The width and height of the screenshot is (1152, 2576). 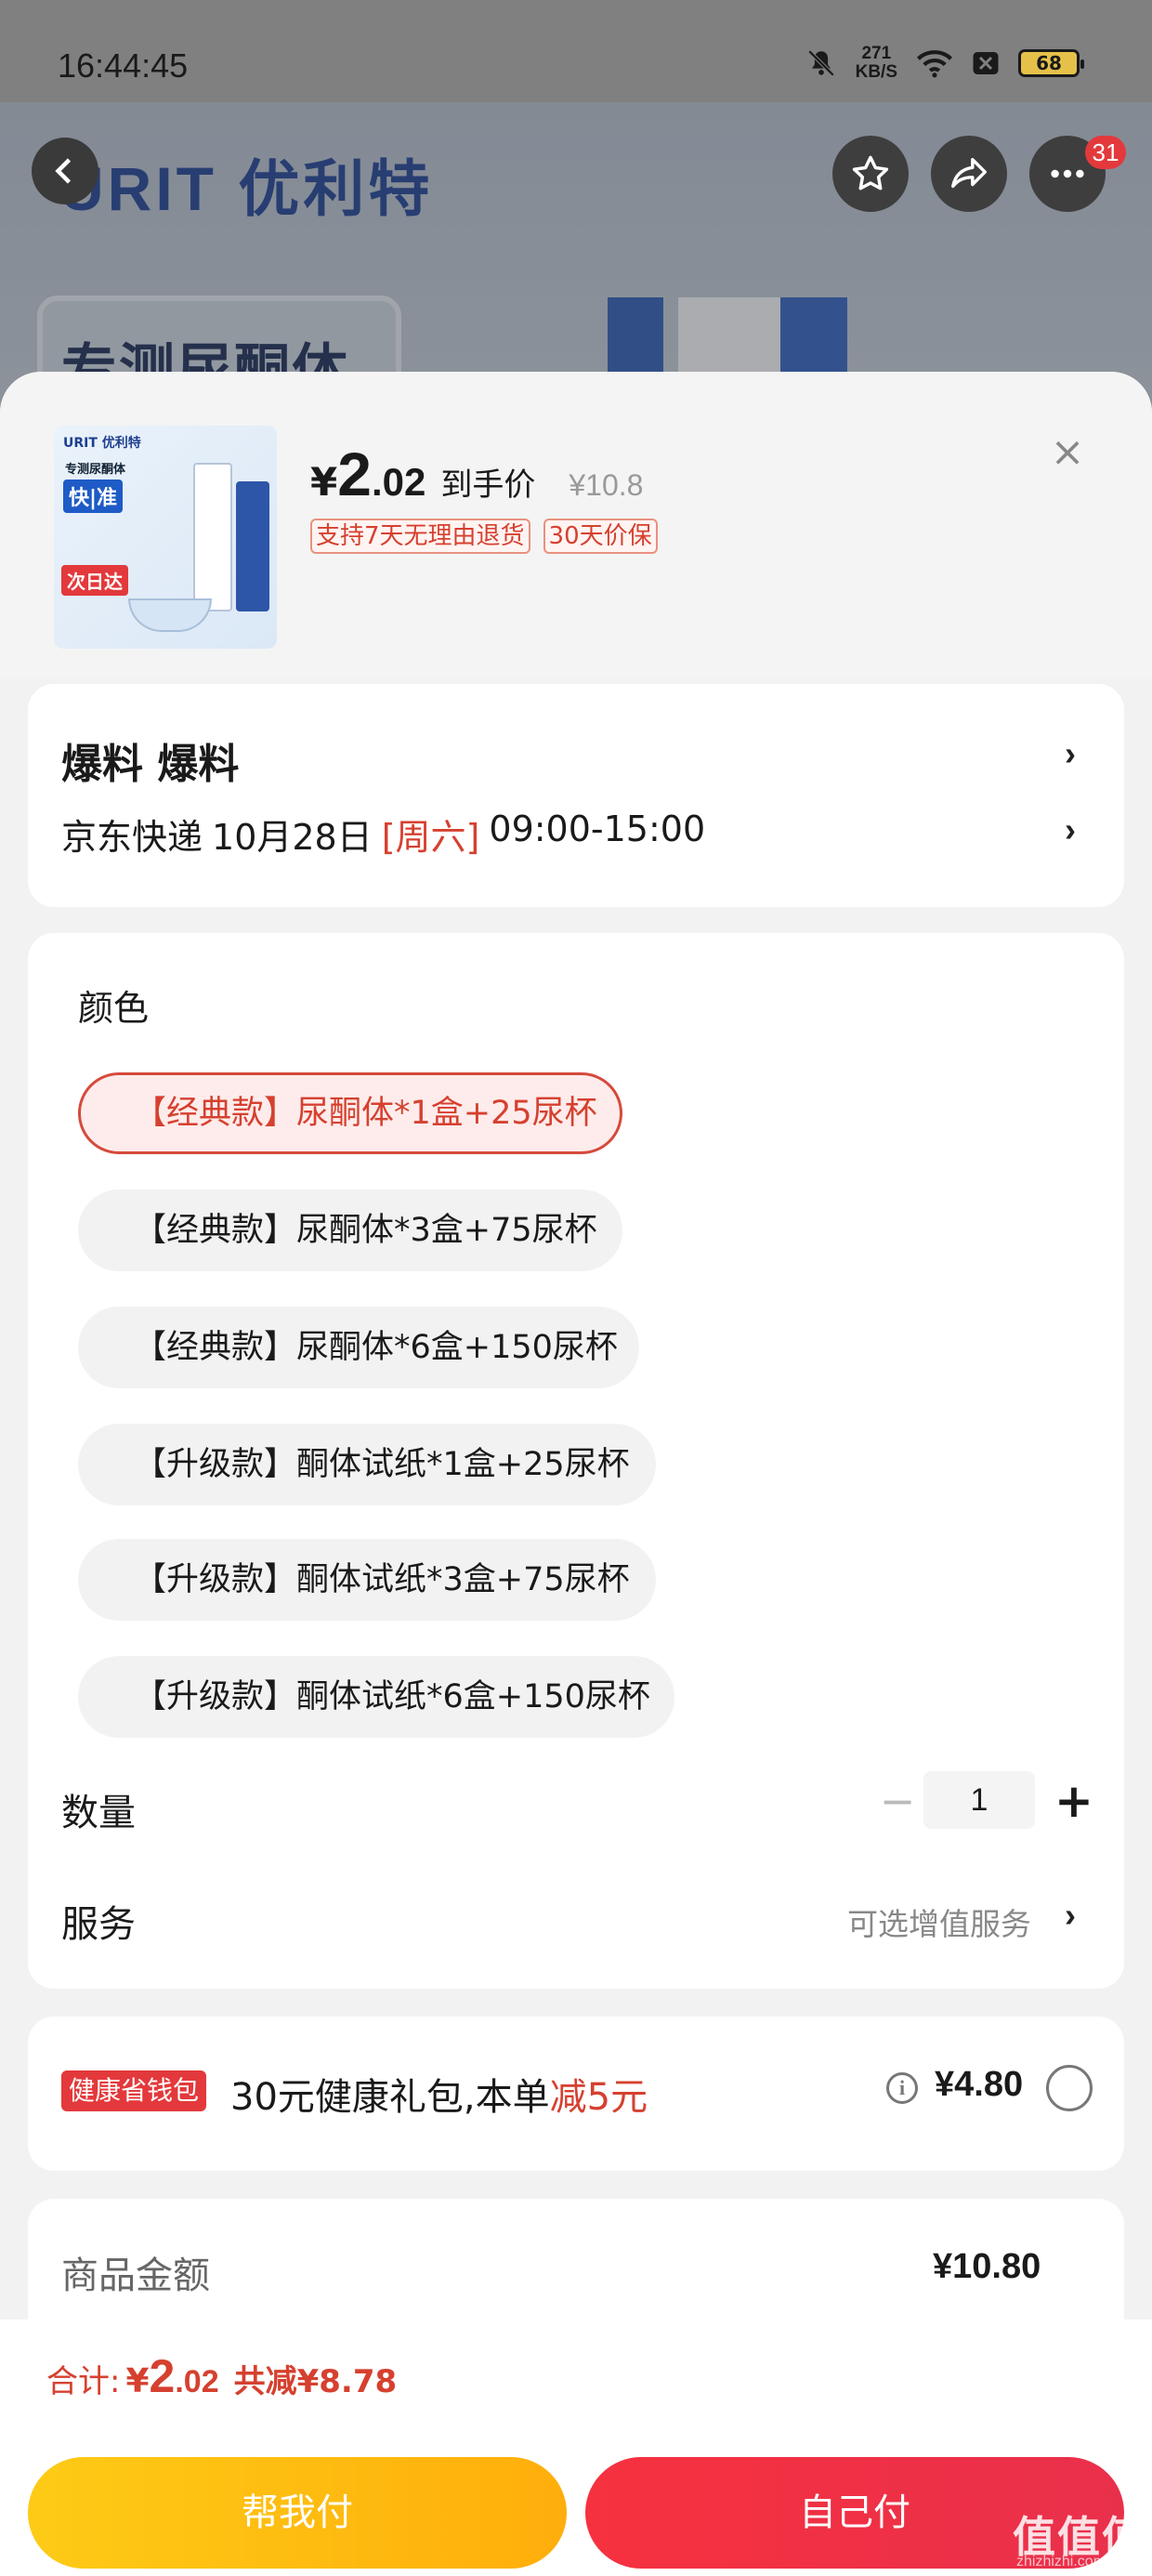 I want to click on spec-option: 【升级款】酮体试纸*1盒+25尿杯, so click(x=367, y=1464).